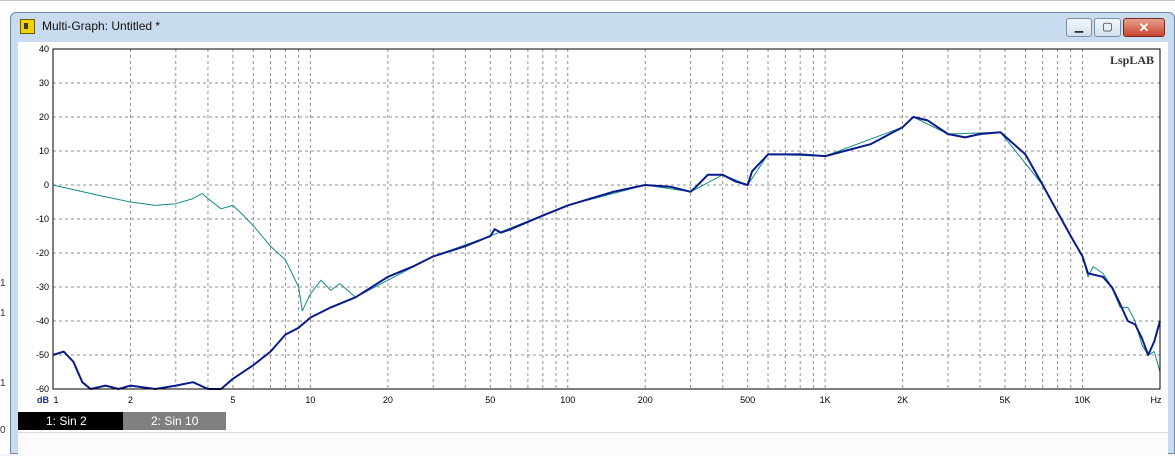  Describe the element at coordinates (232, 400) in the screenshot. I see `x-tick-label: 5` at that location.